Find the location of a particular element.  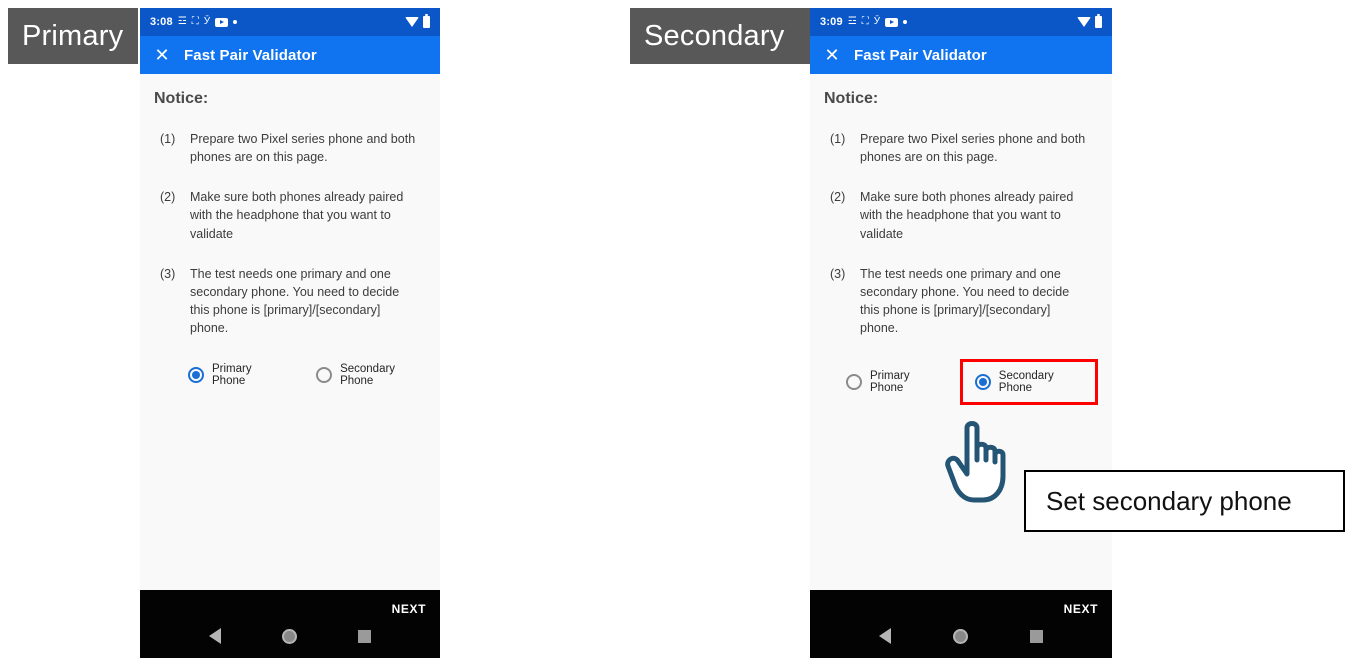

secondary-annotation-text: Secondary is located at coordinates (714, 35).